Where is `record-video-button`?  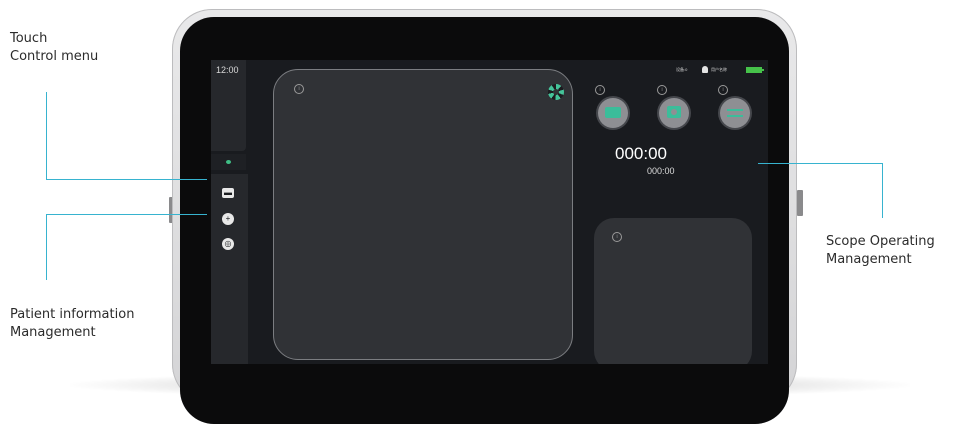 record-video-button is located at coordinates (613, 113).